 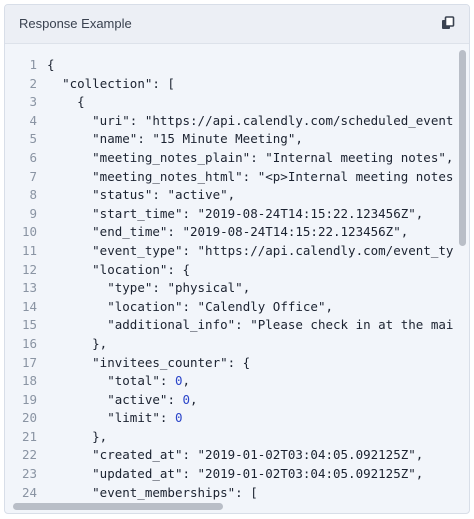 What do you see at coordinates (205, 288) in the screenshot?
I see `json-string-value: "physical"` at bounding box center [205, 288].